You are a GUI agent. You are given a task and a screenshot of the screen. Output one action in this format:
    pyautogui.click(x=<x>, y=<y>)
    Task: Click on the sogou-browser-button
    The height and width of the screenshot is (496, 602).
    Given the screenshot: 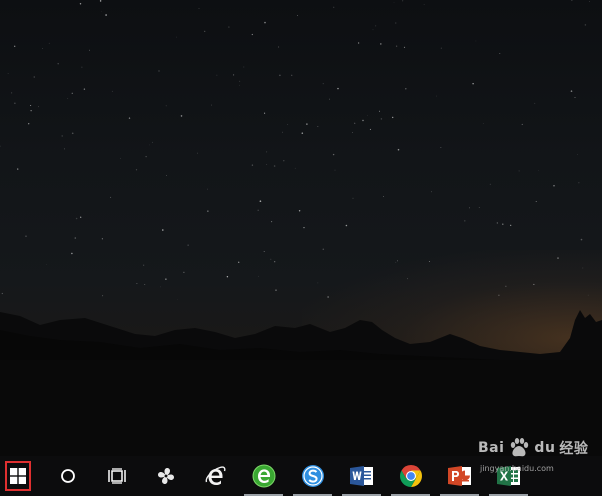 What is the action you would take?
    pyautogui.click(x=312, y=476)
    